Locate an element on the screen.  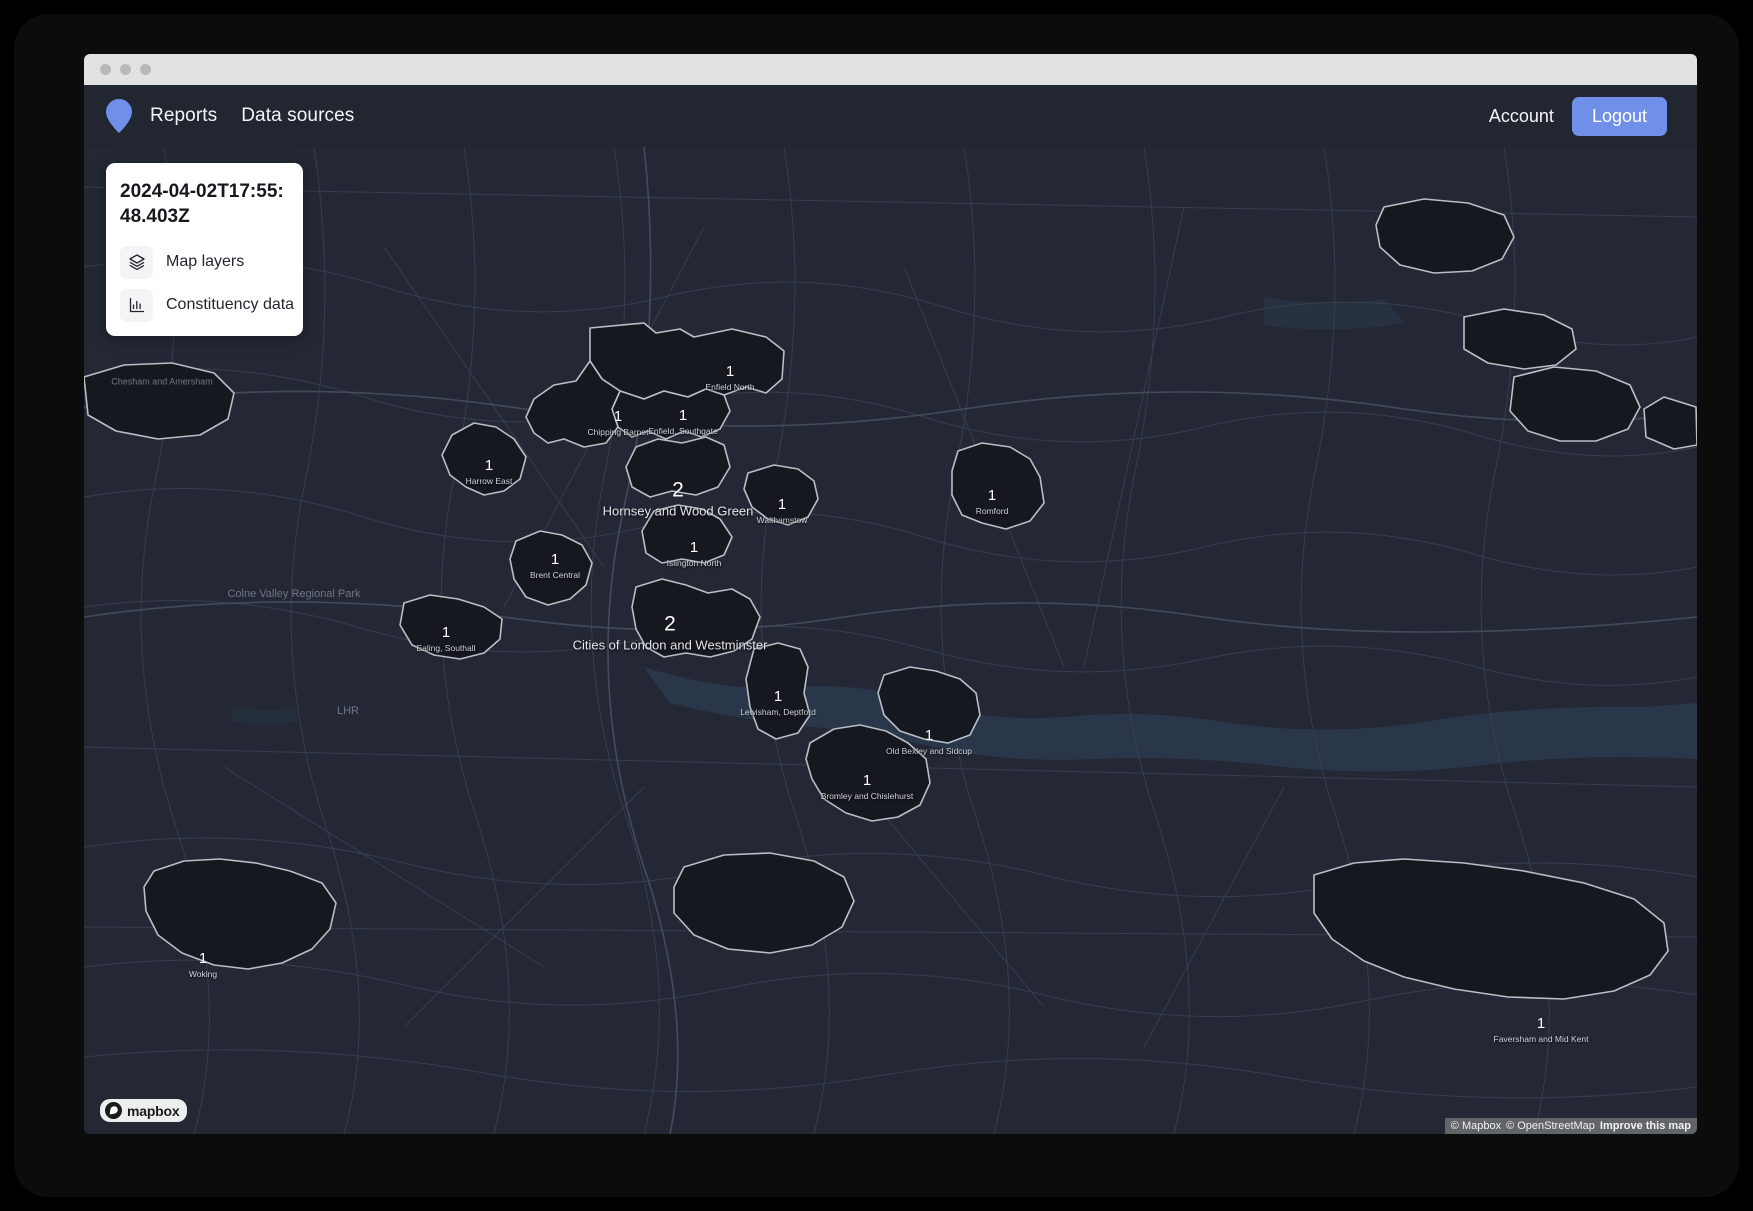
account-link: Account is located at coordinates (1521, 116).